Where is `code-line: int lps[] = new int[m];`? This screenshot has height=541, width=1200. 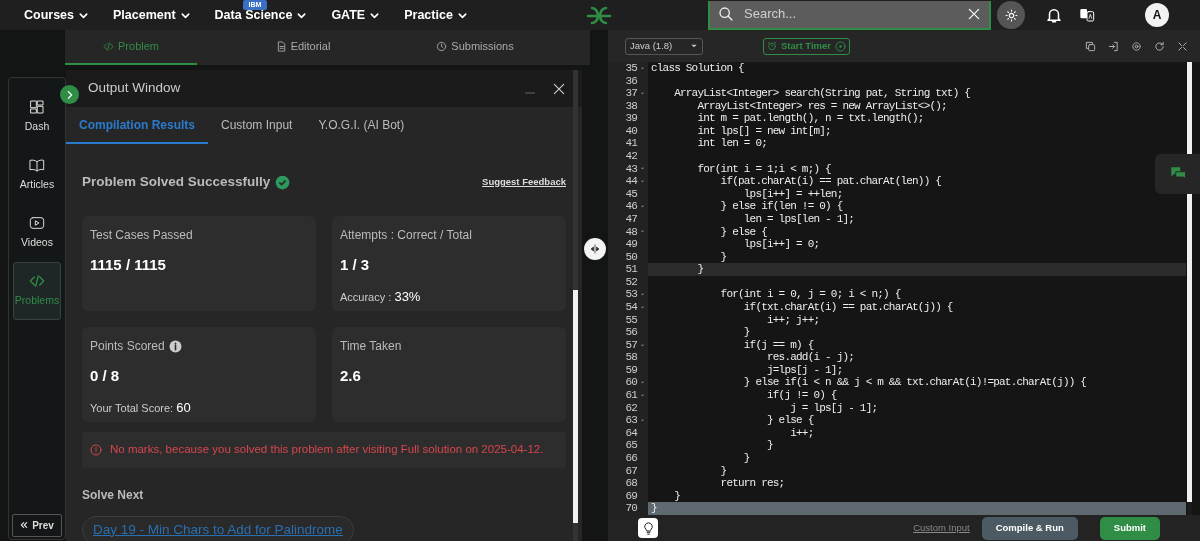 code-line: int lps[] = new int[m]; is located at coordinates (763, 131).